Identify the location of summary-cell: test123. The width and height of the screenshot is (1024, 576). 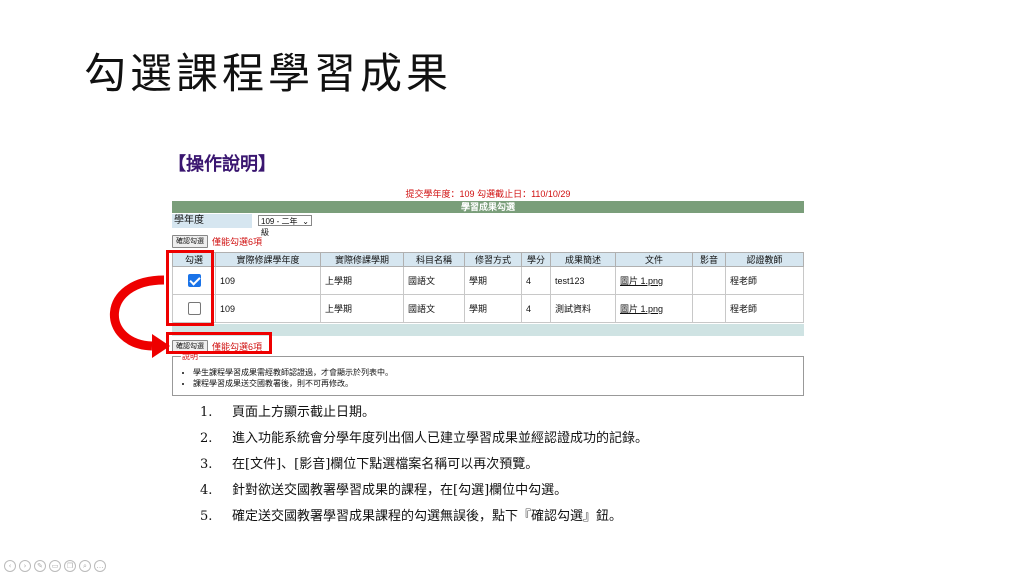
(583, 280).